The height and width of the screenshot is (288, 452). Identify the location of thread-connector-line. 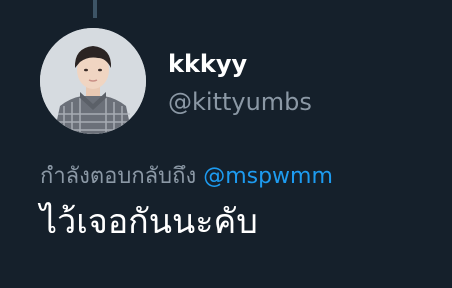
(95, 9).